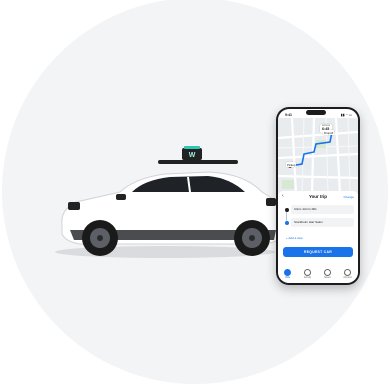 This screenshot has height=388, width=390. I want to click on pickup-field: Clinic John's Mkt, so click(322, 209).